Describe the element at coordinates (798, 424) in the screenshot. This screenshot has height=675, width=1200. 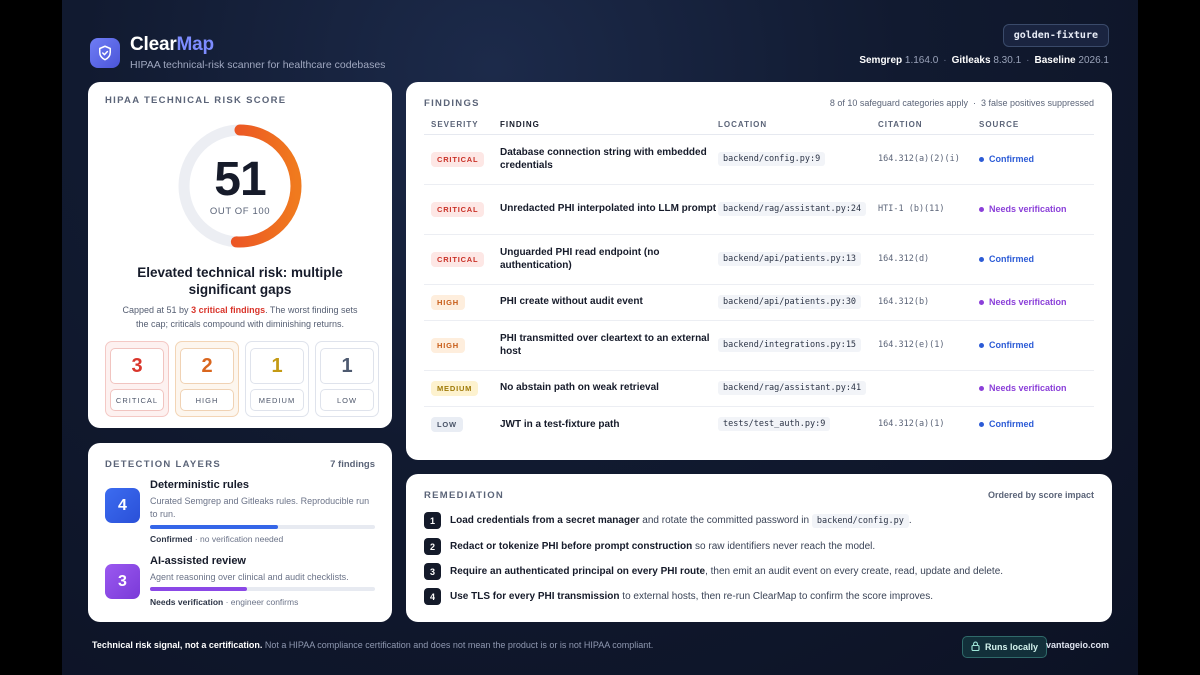
I see `finding-location: tests/test_auth.py:9` at that location.